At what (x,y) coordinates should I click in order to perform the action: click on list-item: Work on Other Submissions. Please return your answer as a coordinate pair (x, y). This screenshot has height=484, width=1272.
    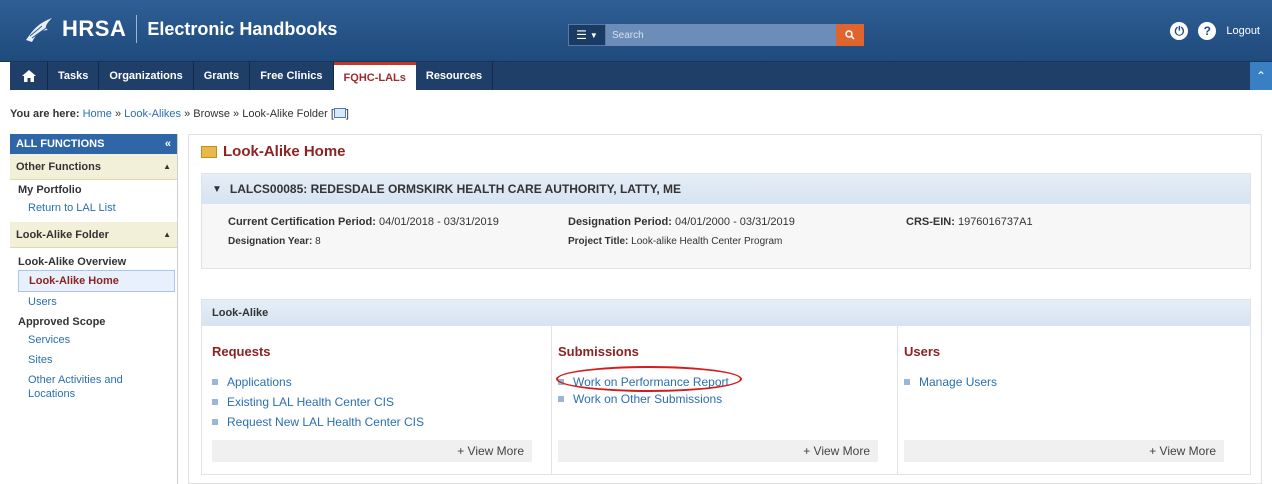
    Looking at the image, I should click on (643, 399).